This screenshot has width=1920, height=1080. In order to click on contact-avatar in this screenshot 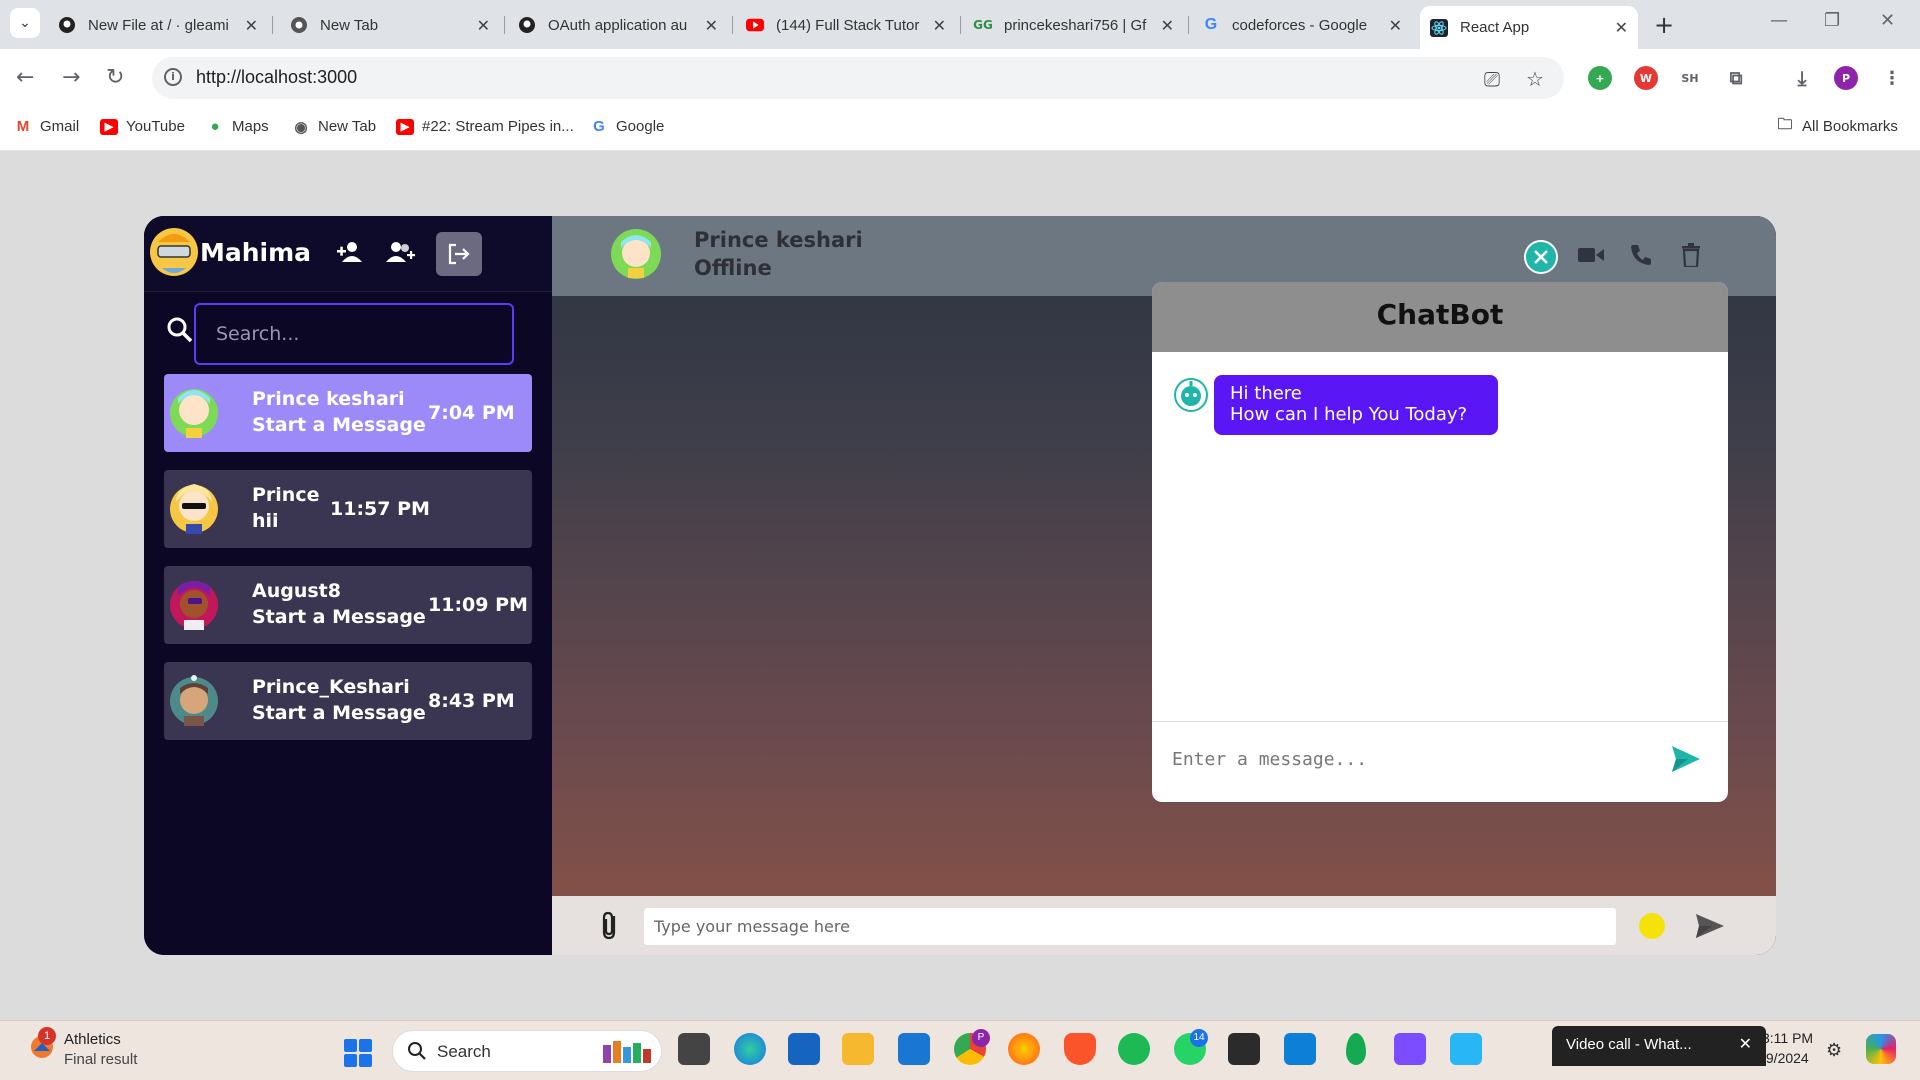, I will do `click(194, 413)`.